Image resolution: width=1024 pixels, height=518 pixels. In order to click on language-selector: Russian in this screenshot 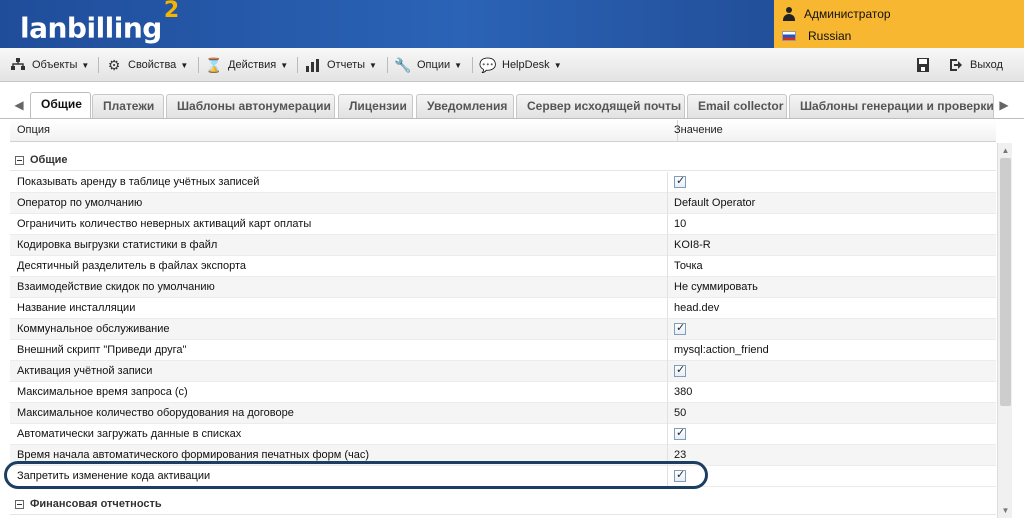, I will do `click(816, 36)`.